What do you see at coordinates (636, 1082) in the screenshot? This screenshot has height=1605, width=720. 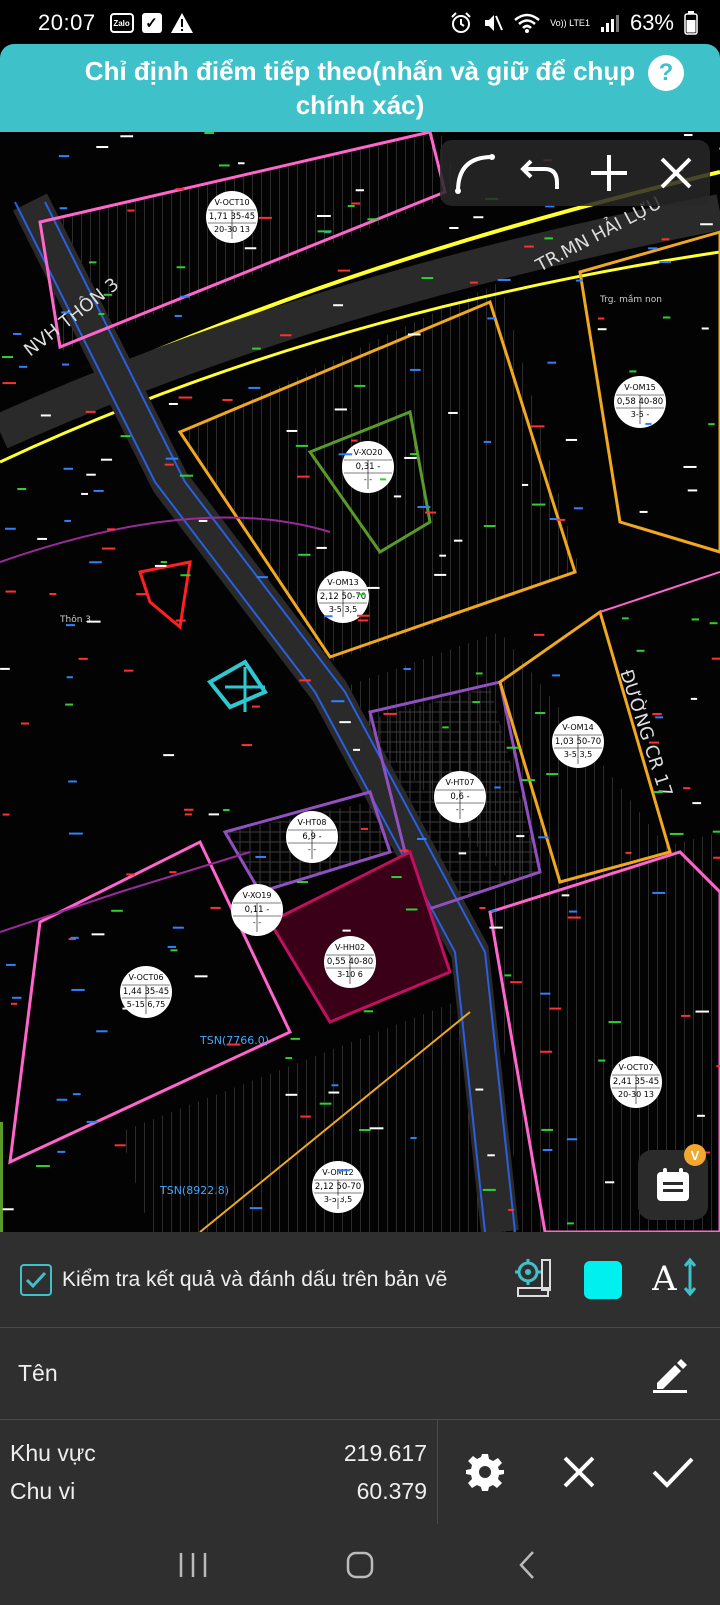 I see `parcel-tag: V-OCT072,41 35-4520-30 13` at bounding box center [636, 1082].